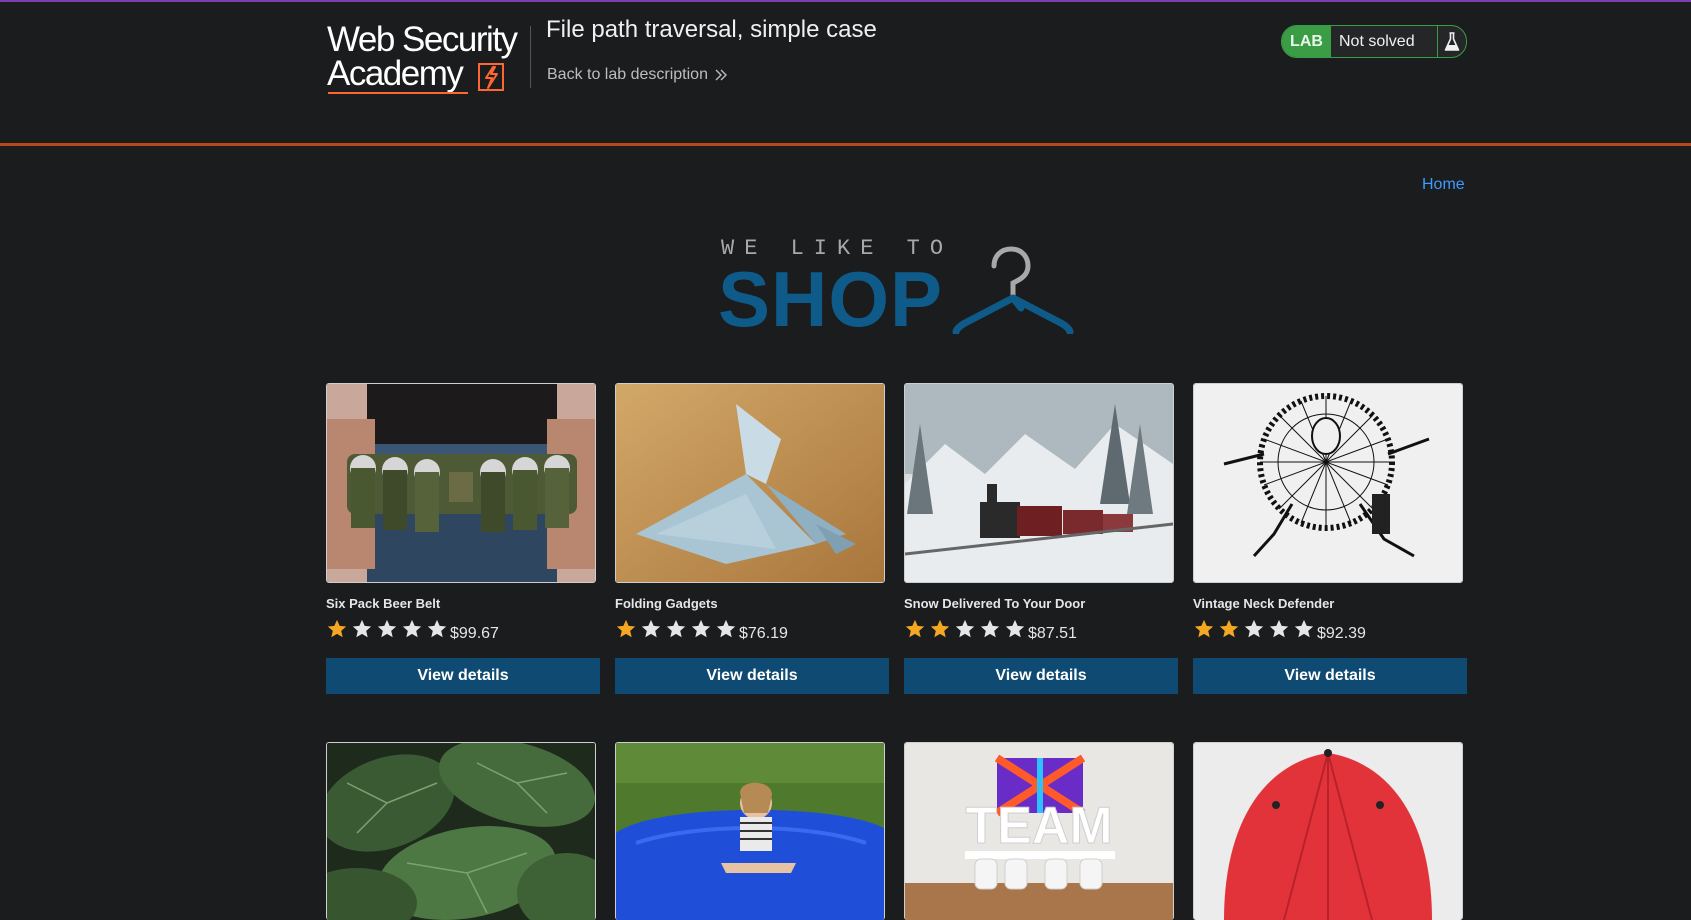 This screenshot has height=920, width=1691. Describe the element at coordinates (1052, 633) in the screenshot. I see `product-price: $87.51` at that location.